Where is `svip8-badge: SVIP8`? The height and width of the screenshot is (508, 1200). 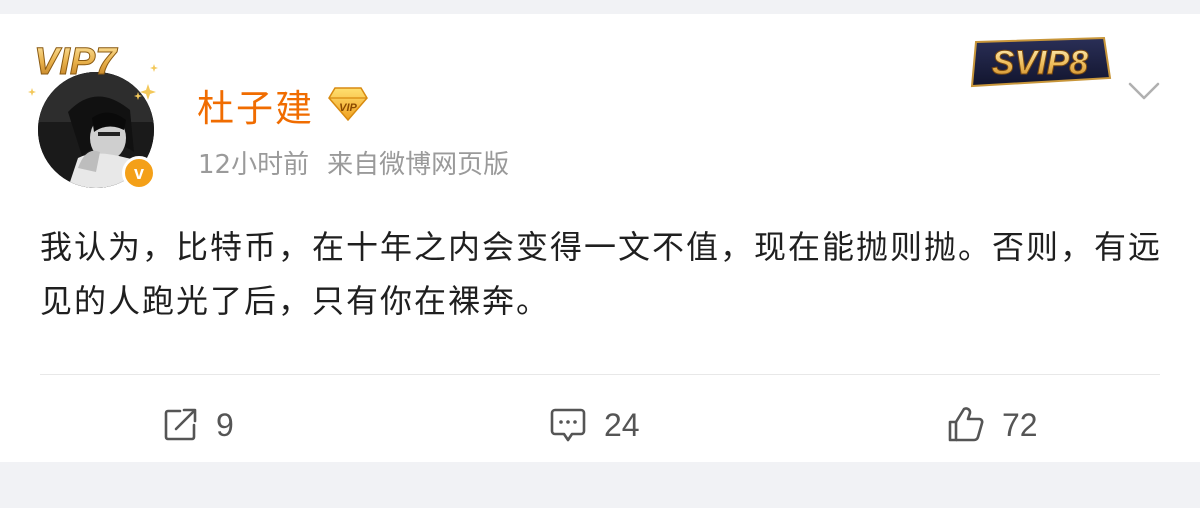 svip8-badge: SVIP8 is located at coordinates (1040, 62).